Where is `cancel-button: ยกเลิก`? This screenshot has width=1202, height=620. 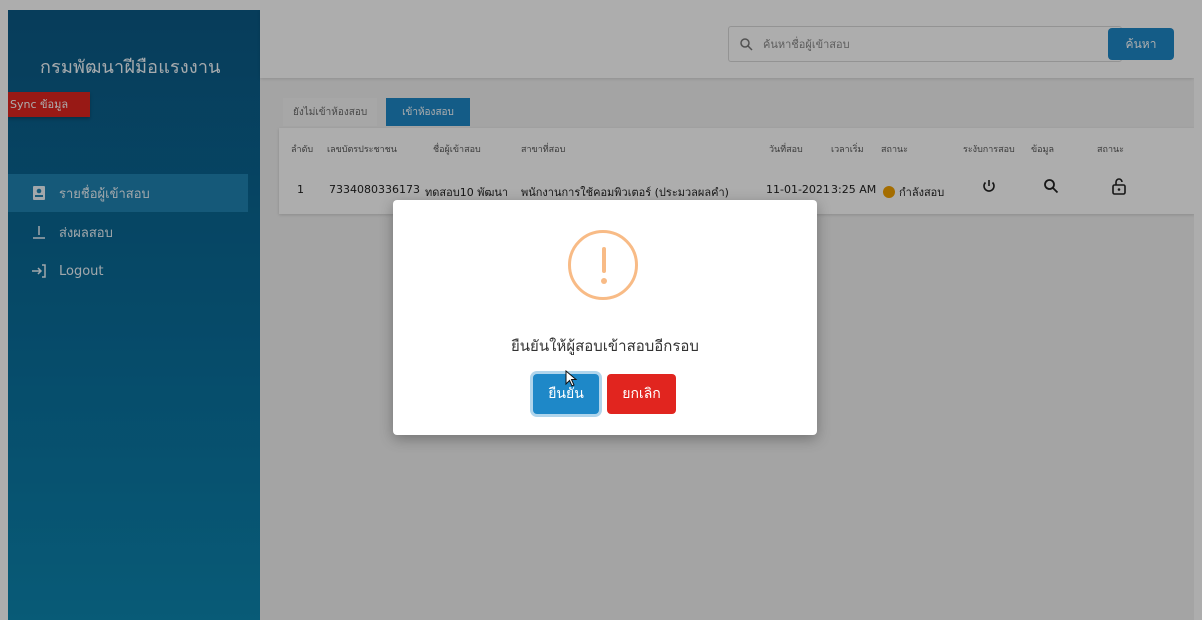
cancel-button: ยกเลิก is located at coordinates (641, 394).